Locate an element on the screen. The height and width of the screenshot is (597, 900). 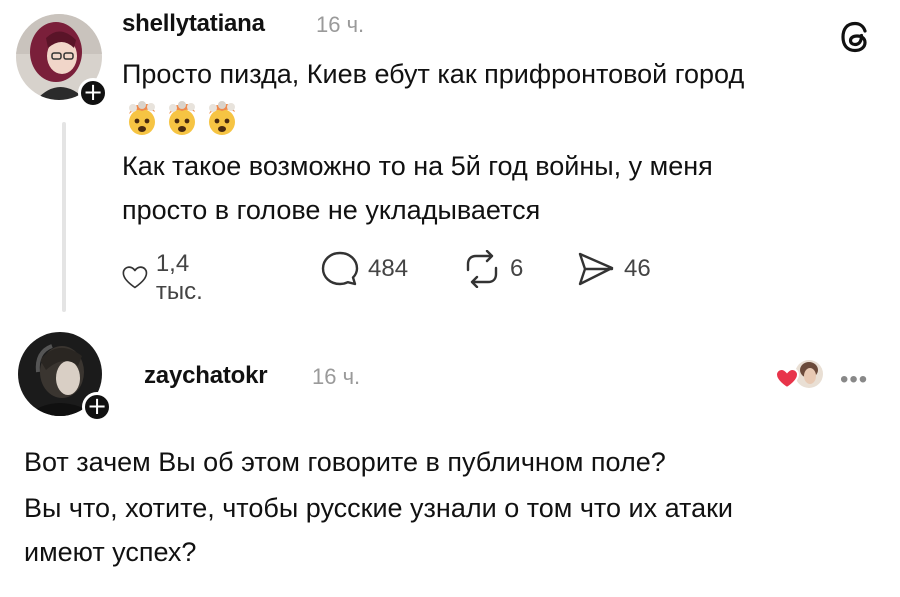
share-button: 46 is located at coordinates (613, 269).